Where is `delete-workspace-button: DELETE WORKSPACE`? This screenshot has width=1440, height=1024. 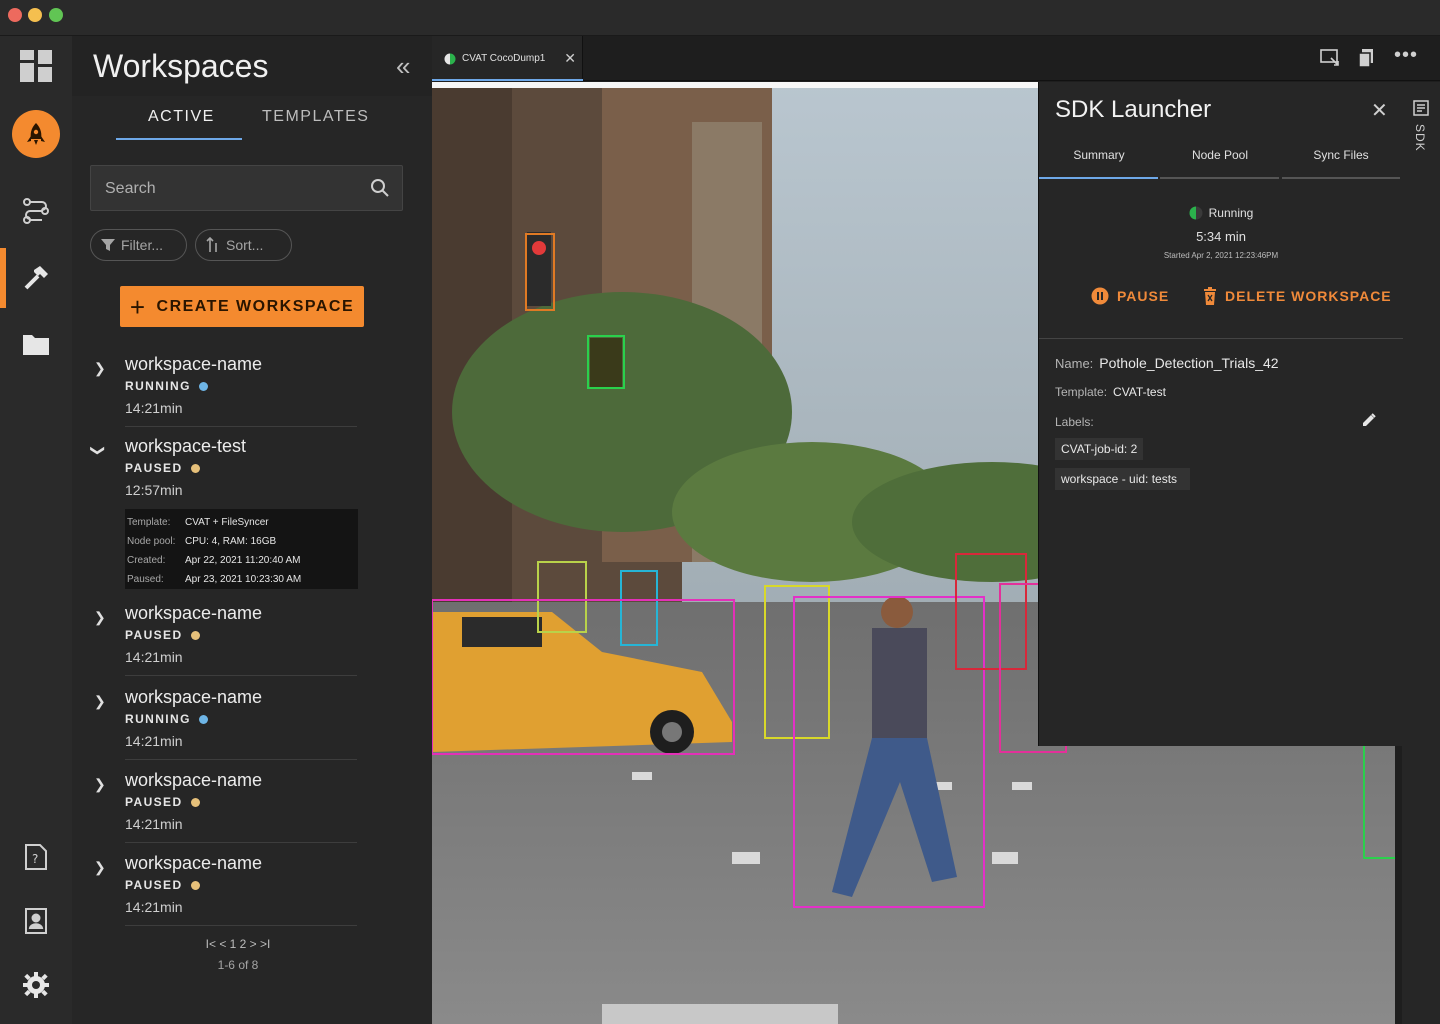 delete-workspace-button: DELETE WORKSPACE is located at coordinates (1297, 296).